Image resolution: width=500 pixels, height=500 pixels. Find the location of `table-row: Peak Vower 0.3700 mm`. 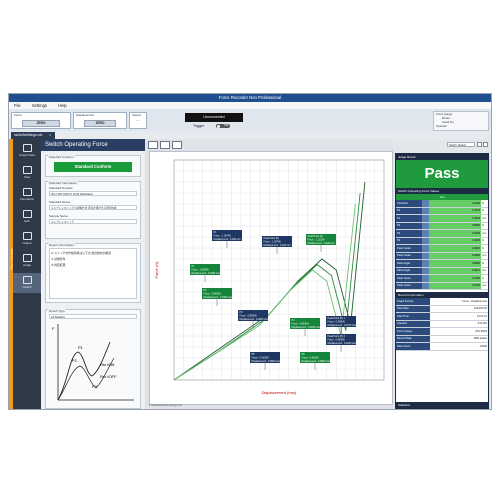

table-row: Peak Vower 0.3700 mm is located at coordinates (442, 286).